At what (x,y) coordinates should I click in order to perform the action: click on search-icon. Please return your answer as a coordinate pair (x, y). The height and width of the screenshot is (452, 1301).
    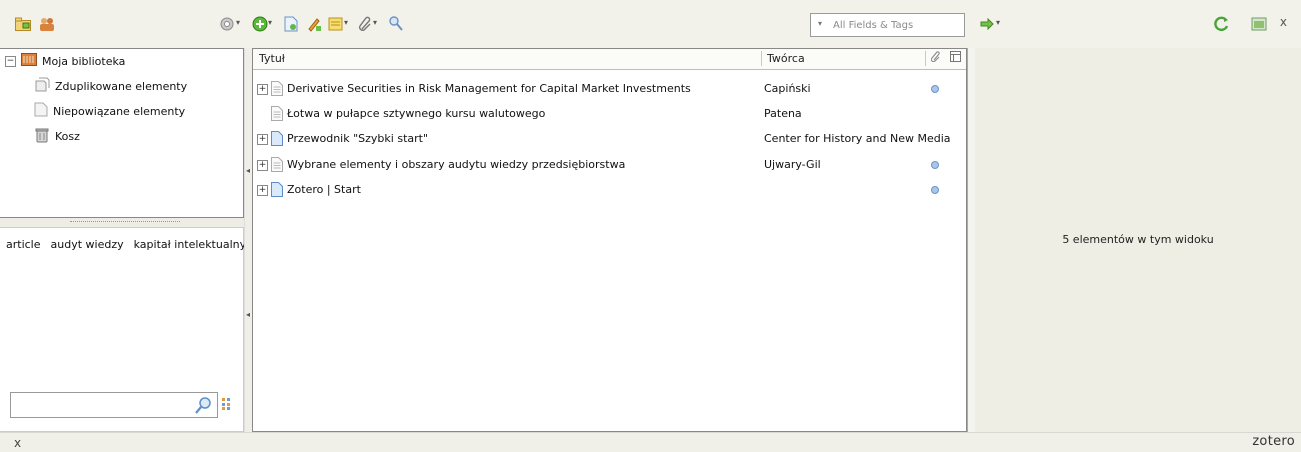
    Looking at the image, I should click on (204, 406).